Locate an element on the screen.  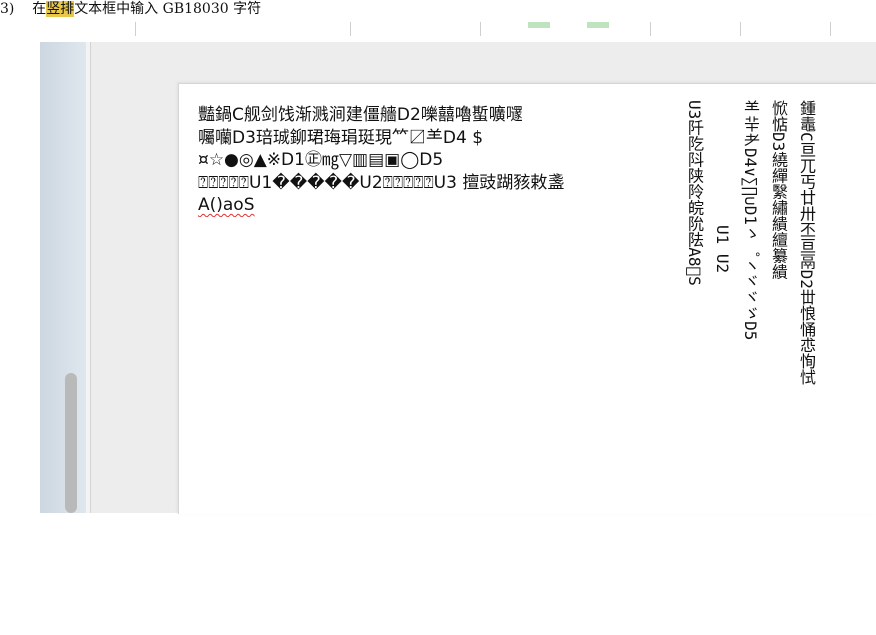
caption-pre: 在 is located at coordinates (39, 9).